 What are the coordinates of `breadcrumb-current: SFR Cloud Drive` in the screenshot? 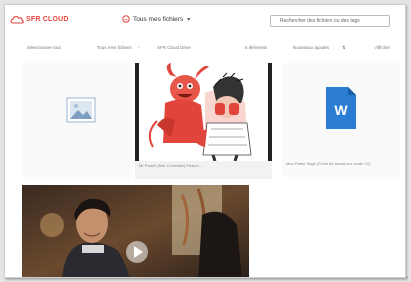 It's located at (174, 47).